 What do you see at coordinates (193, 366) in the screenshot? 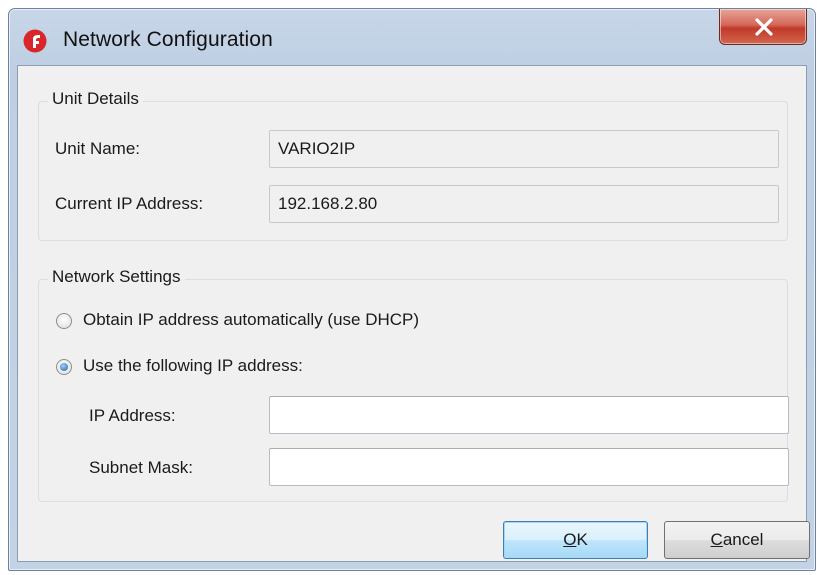
I see `static-ip-radio-label: Use the following IP address:` at bounding box center [193, 366].